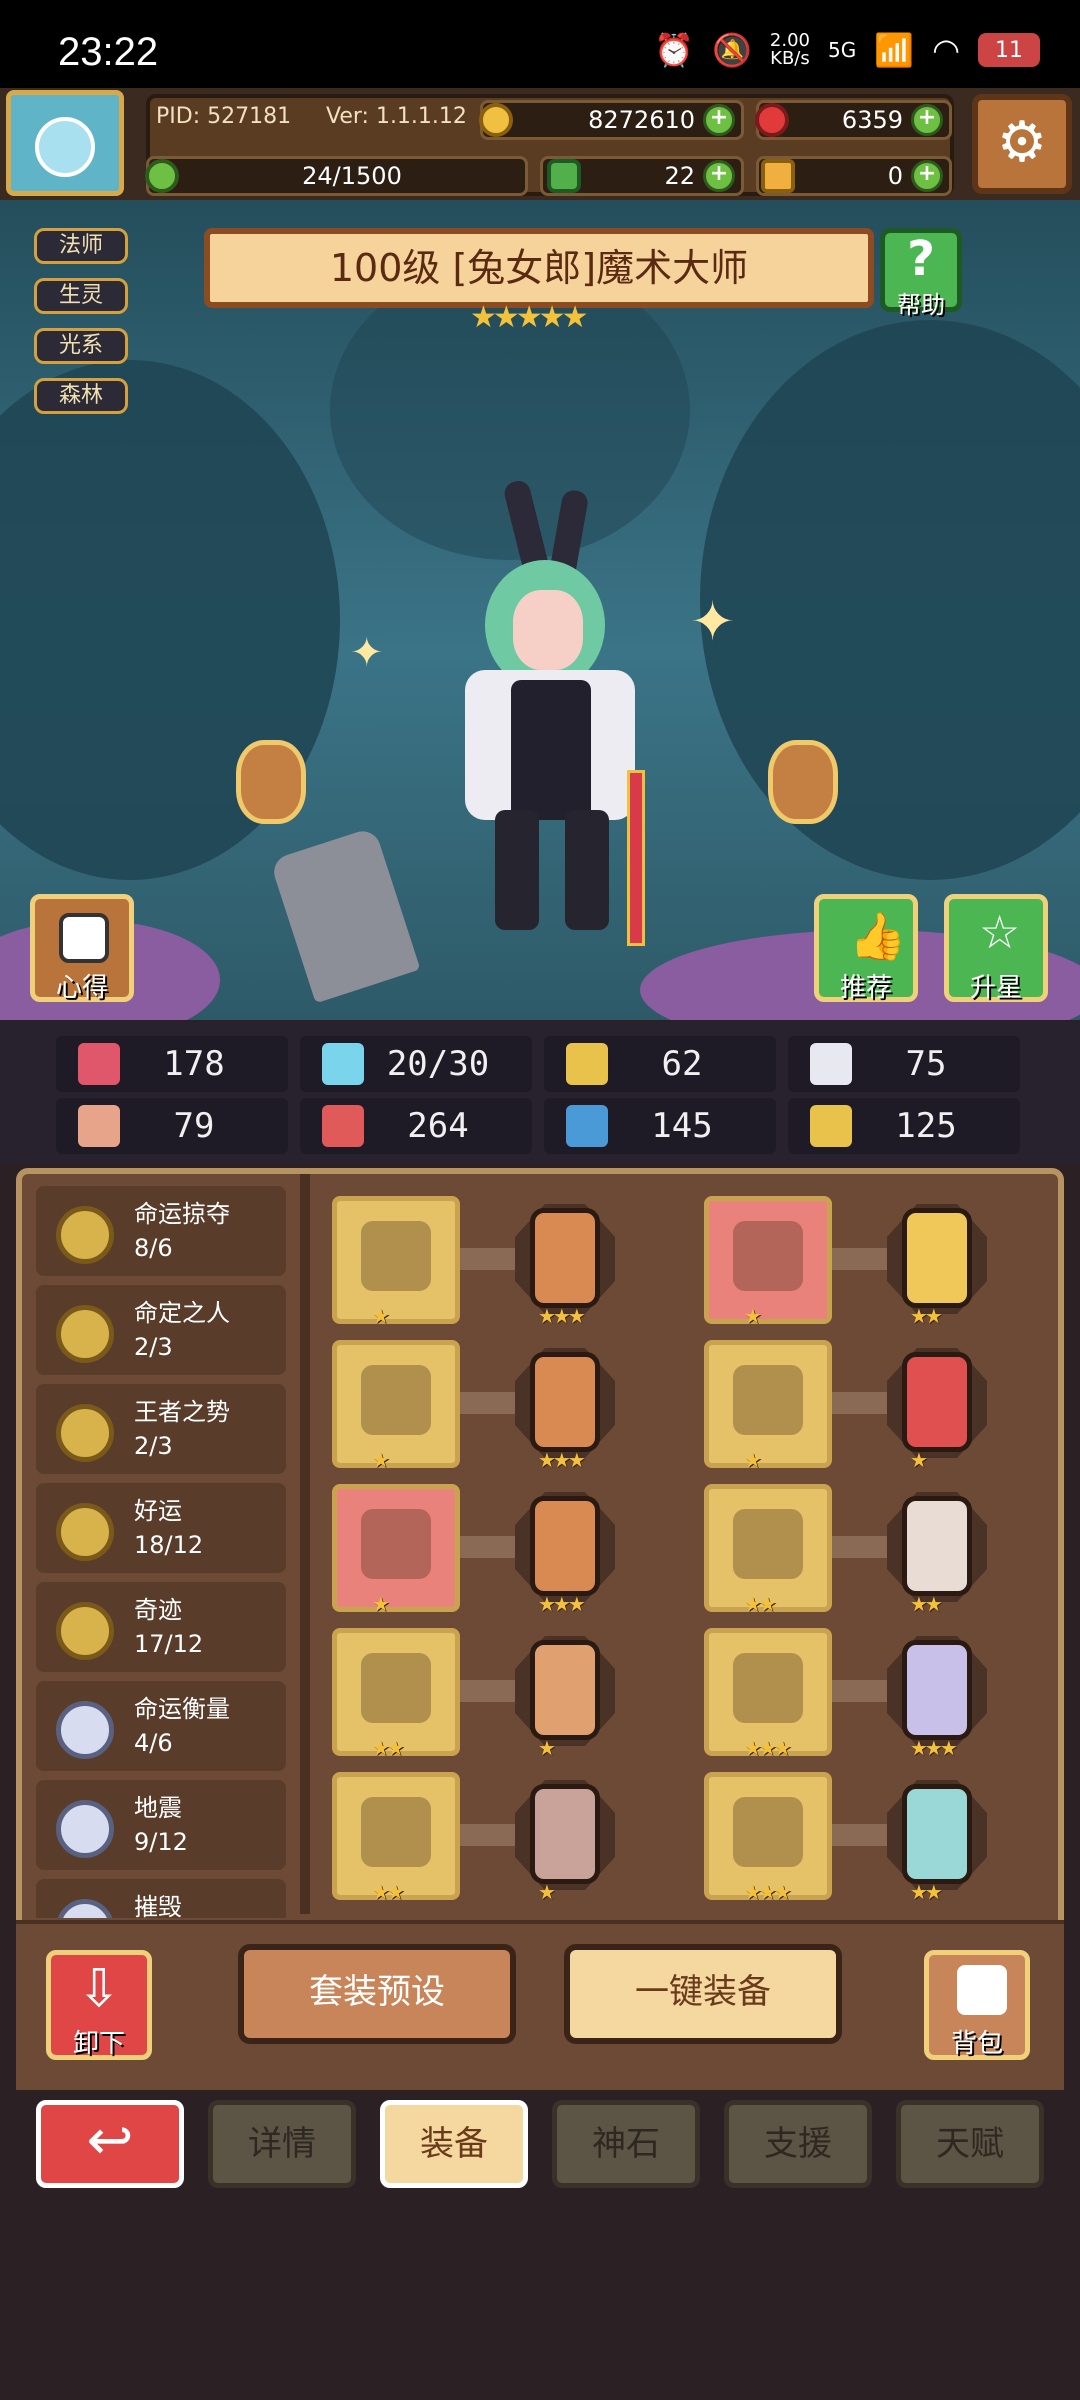  I want to click on set-name: 好运, so click(158, 1511).